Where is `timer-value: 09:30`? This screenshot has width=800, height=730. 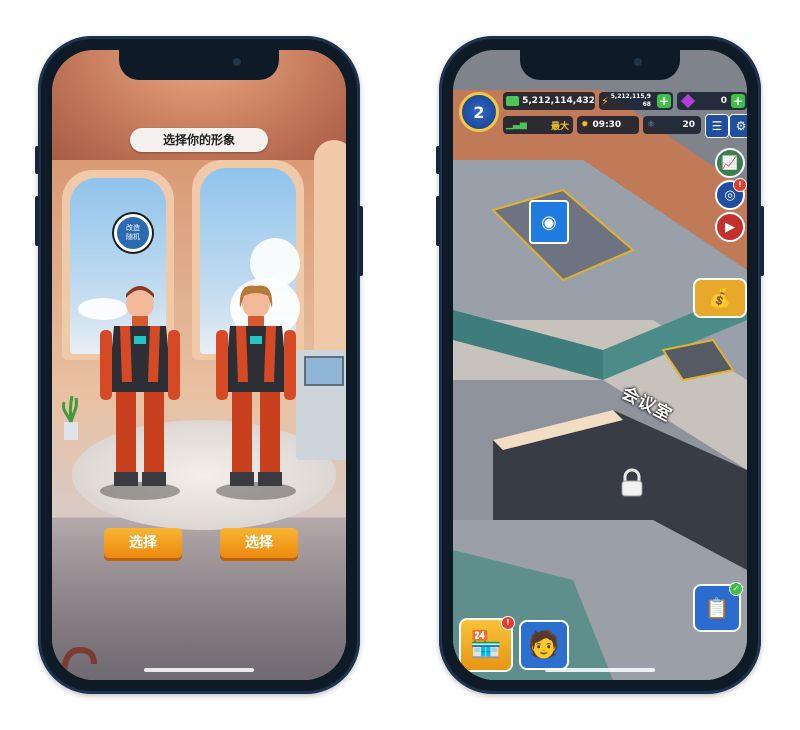
timer-value: 09:30 is located at coordinates (607, 125).